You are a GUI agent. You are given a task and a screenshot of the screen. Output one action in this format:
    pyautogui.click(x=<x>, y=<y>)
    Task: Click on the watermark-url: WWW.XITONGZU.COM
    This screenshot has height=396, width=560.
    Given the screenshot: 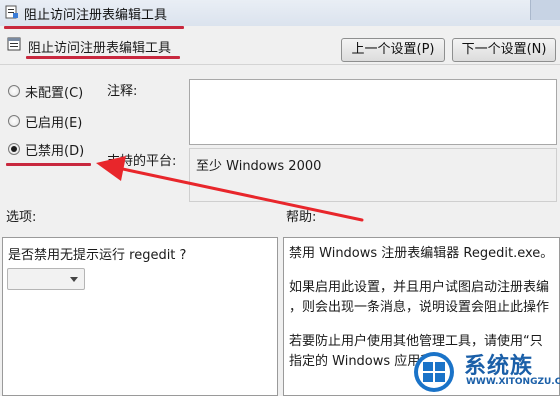 What is the action you would take?
    pyautogui.click(x=513, y=382)
    